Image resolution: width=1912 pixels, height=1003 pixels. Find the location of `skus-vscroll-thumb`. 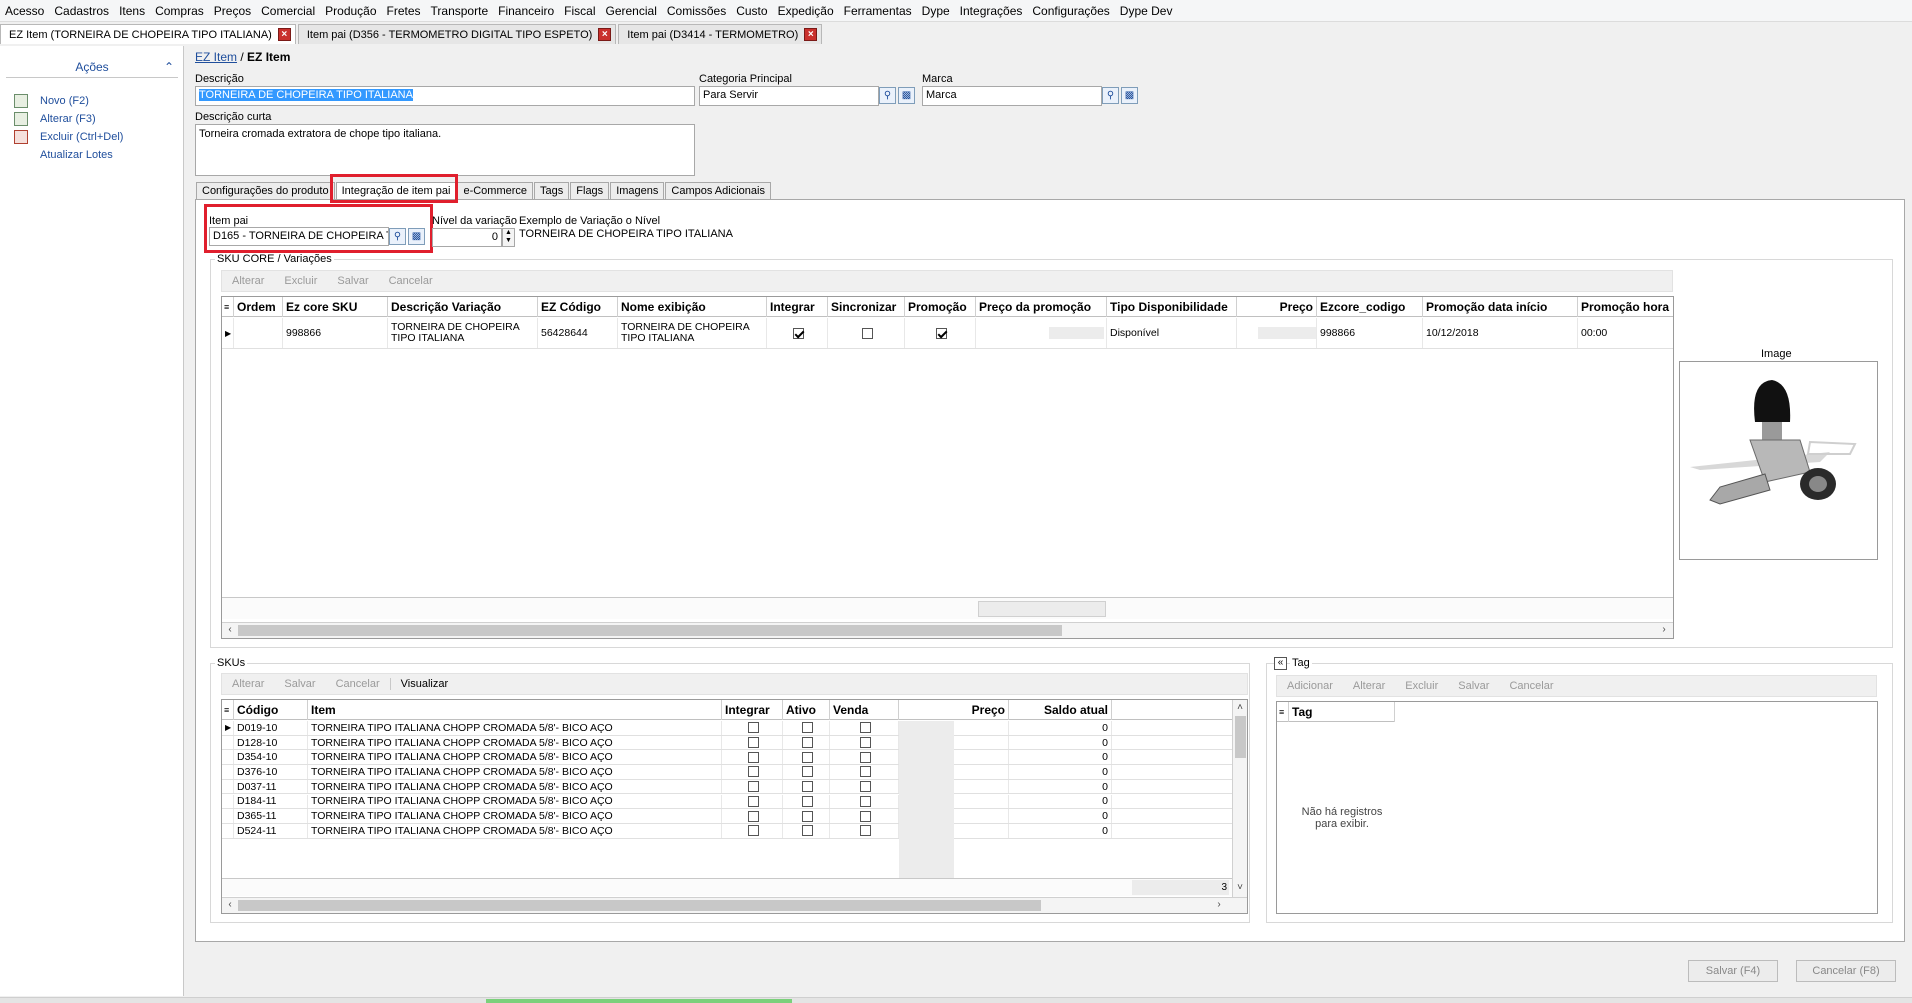

skus-vscroll-thumb is located at coordinates (1240, 737).